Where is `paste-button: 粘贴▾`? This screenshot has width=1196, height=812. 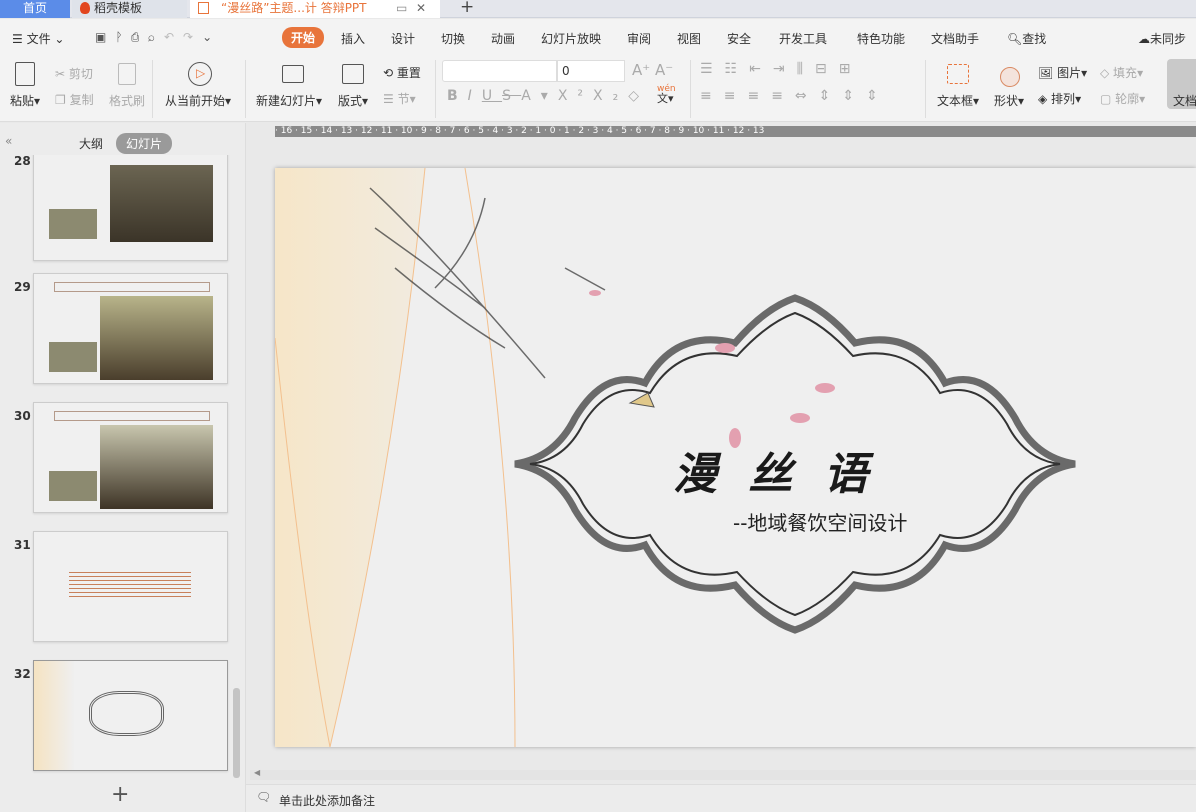 paste-button: 粘贴▾ is located at coordinates (25, 100).